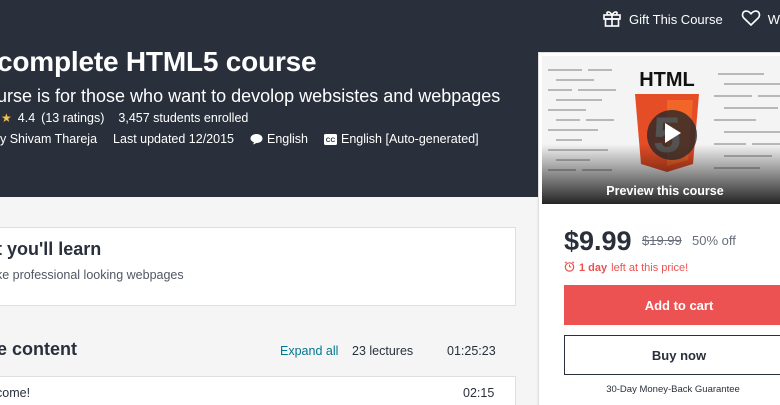  I want to click on play-button, so click(672, 135).